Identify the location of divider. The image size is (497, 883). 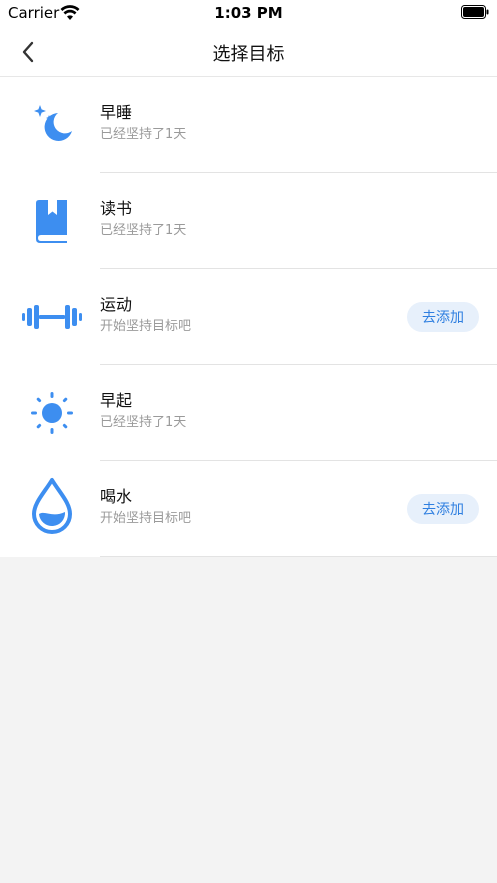
(298, 556).